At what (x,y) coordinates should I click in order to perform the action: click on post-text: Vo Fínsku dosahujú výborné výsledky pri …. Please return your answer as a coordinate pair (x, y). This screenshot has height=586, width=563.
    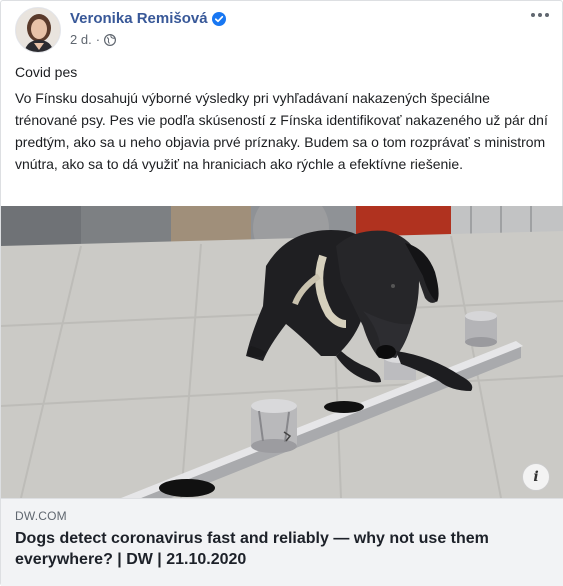
    Looking at the image, I should click on (281, 131).